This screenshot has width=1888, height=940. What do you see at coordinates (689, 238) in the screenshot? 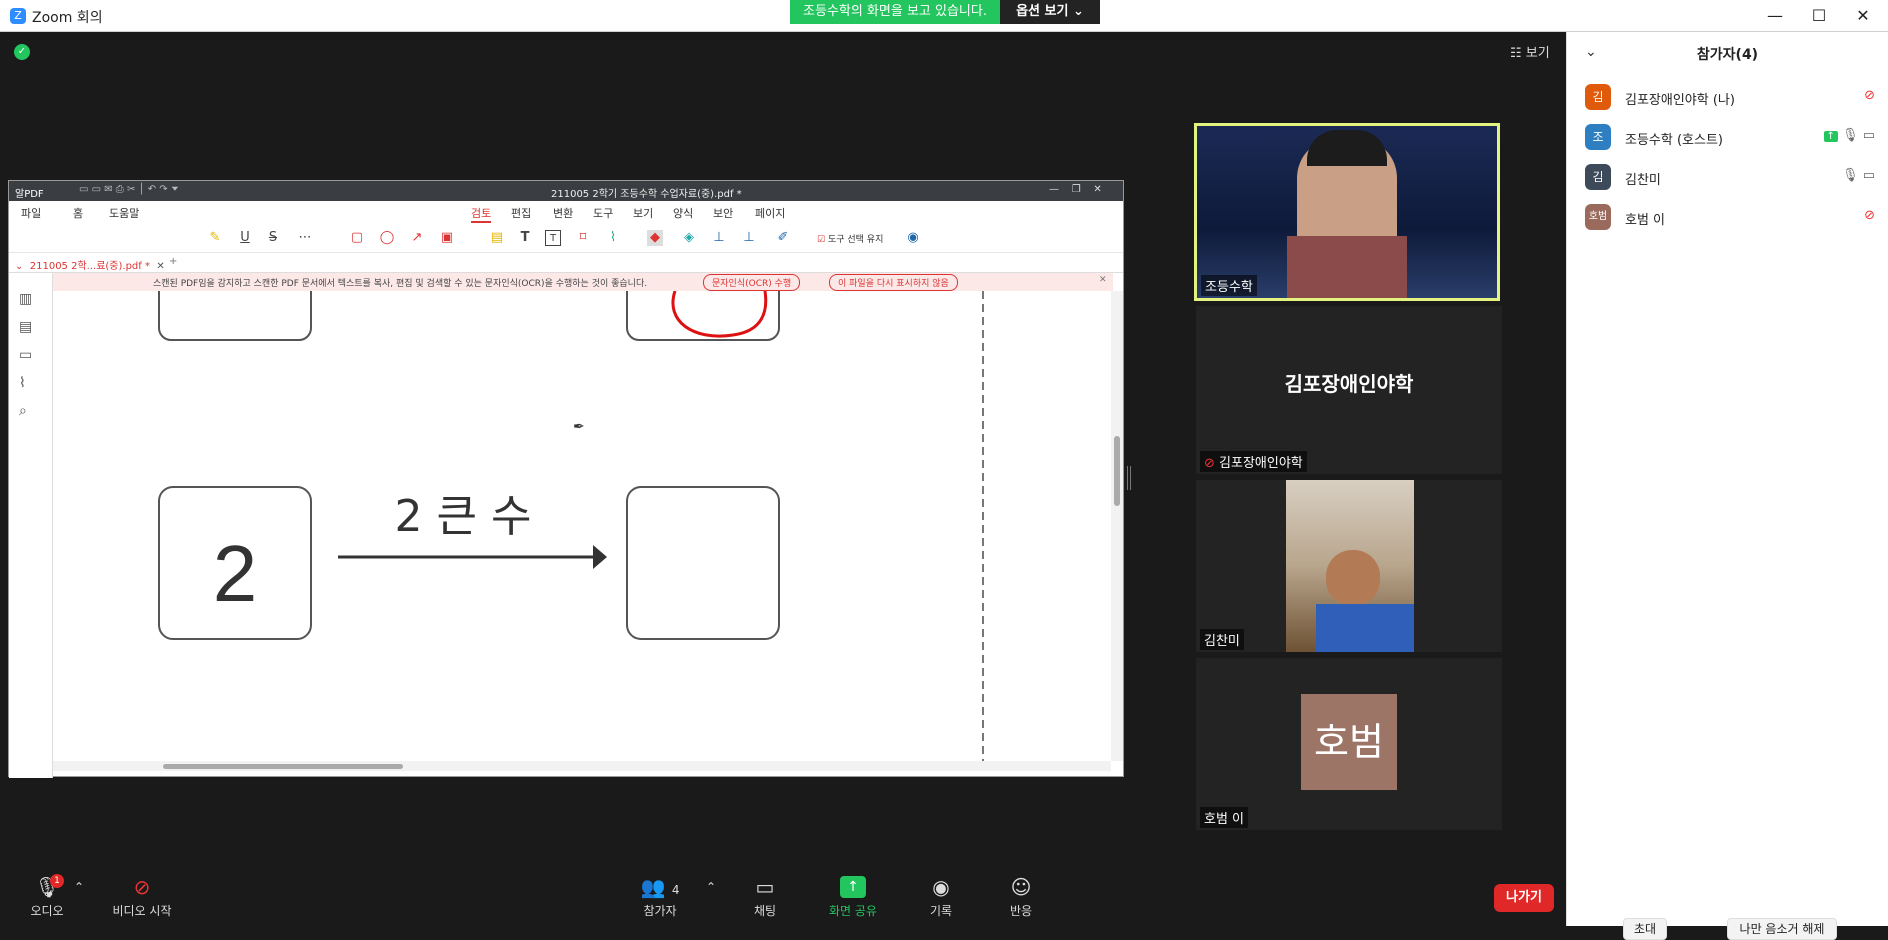
I see `eraser-area-icon: ◈` at bounding box center [689, 238].